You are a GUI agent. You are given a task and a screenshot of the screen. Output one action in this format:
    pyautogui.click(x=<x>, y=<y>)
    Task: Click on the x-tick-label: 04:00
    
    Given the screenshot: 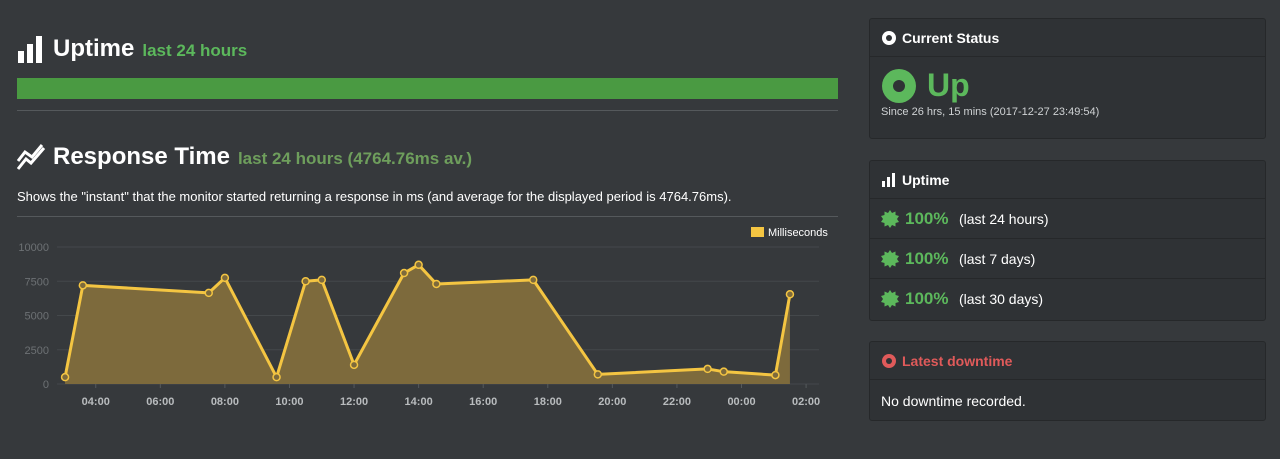 What is the action you would take?
    pyautogui.click(x=96, y=402)
    